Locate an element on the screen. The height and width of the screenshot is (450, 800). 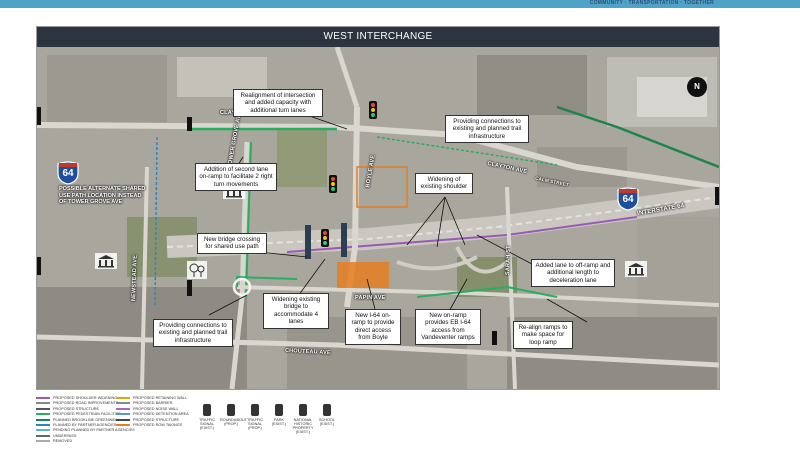
legend-label: PENDING PLANNED BY PARTNER AGENCIES is located at coordinates (94, 430).